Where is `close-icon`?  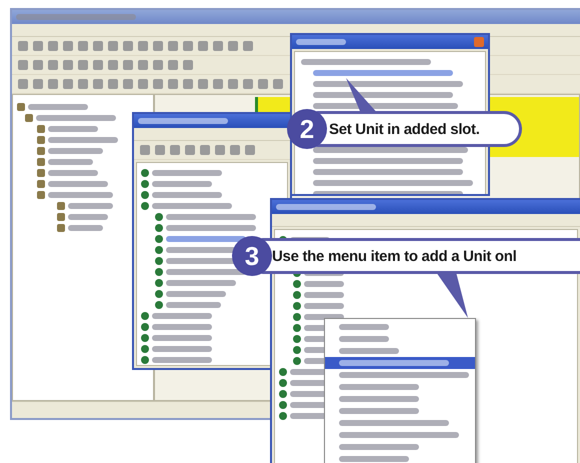 close-icon is located at coordinates (479, 42).